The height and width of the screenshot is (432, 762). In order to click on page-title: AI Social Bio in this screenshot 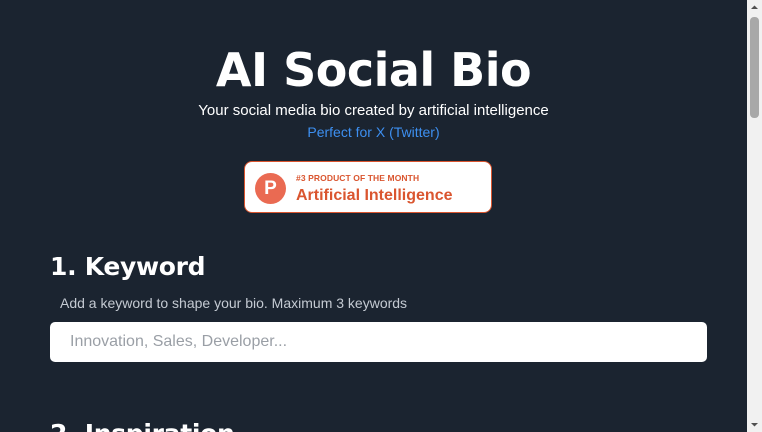, I will do `click(373, 70)`.